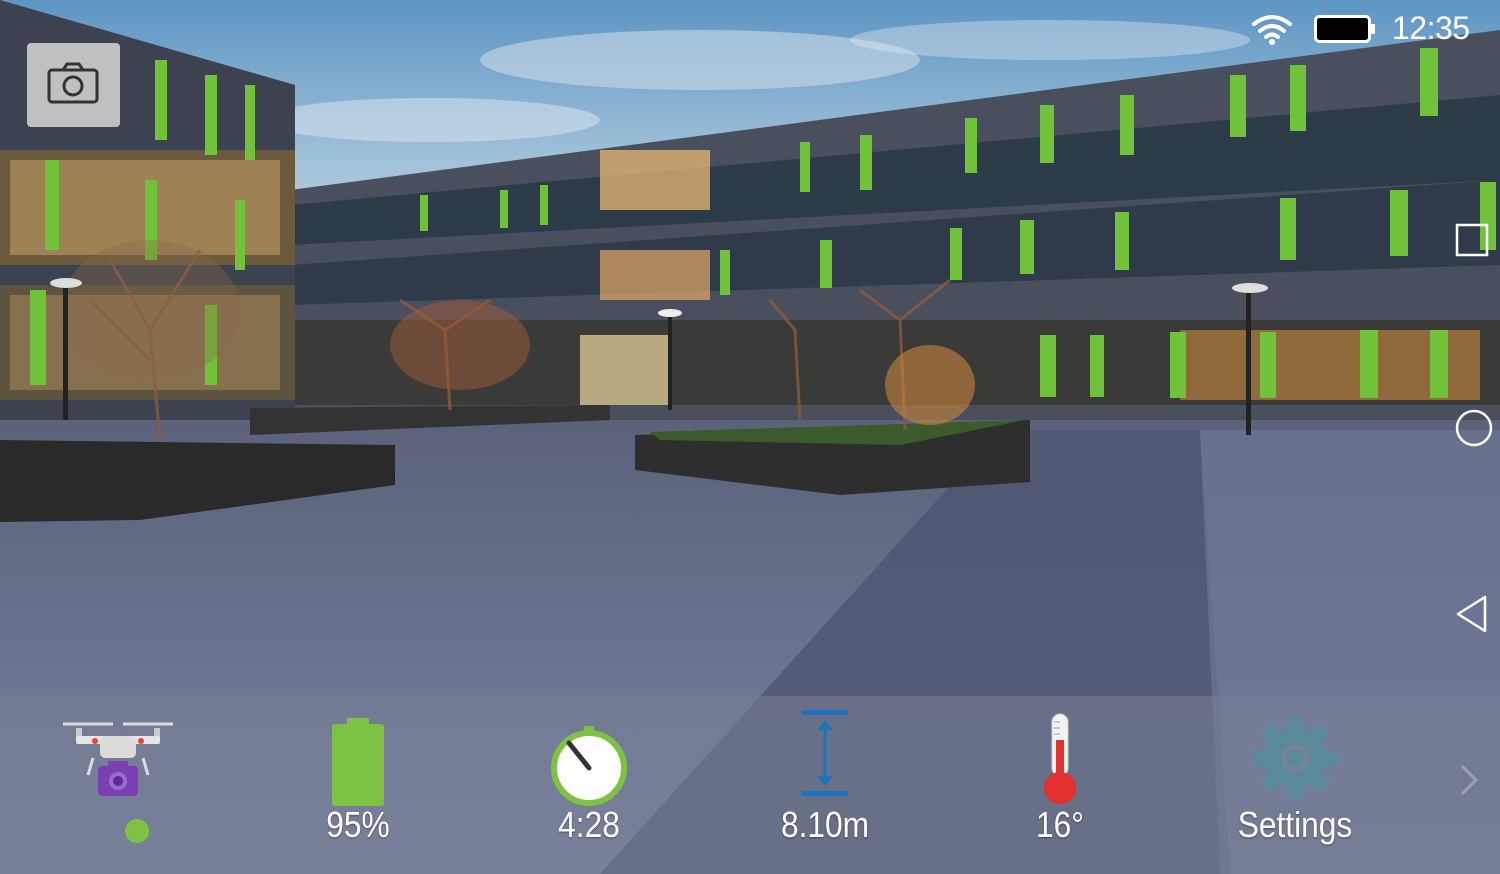 The image size is (1500, 874). Describe the element at coordinates (589, 824) in the screenshot. I see `flight-time-label: 4:28` at that location.